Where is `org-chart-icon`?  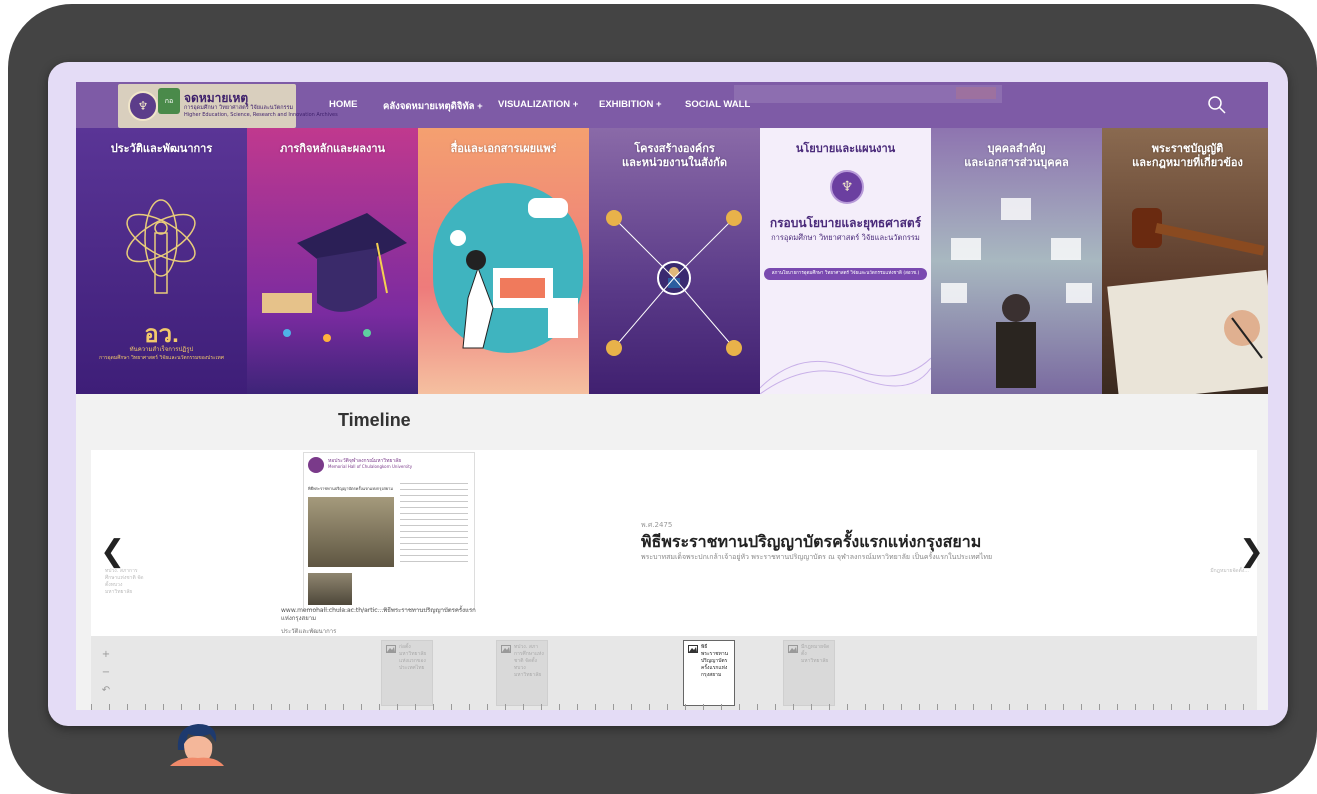 org-chart-icon is located at coordinates (1016, 293).